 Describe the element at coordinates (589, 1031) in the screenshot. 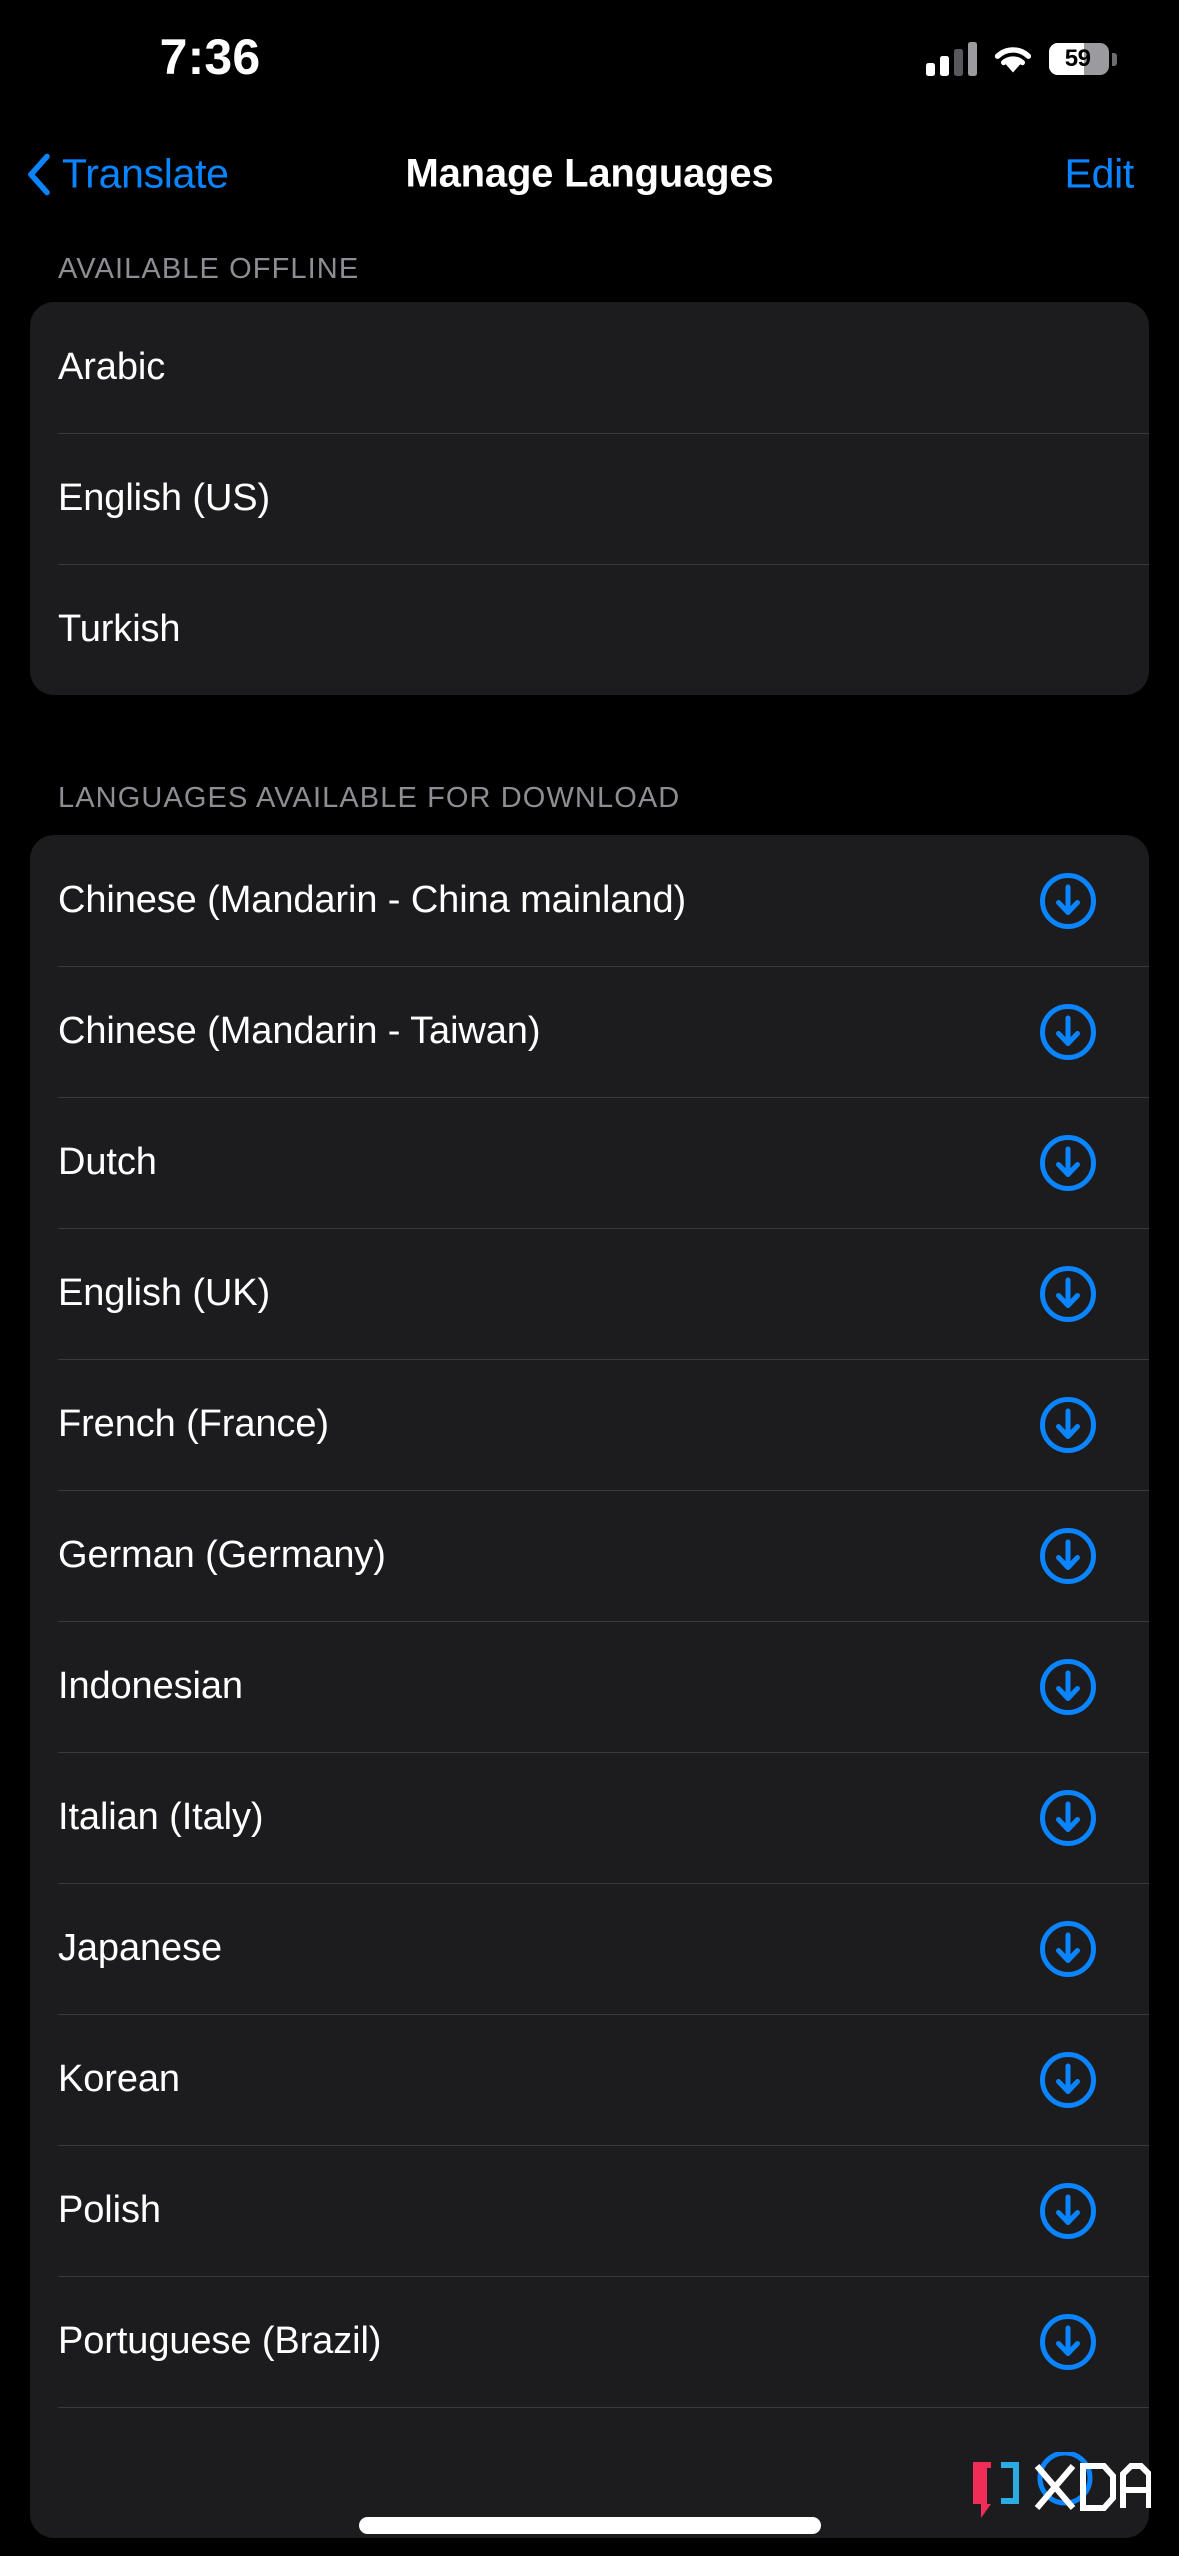

I see `list-item: Chinese (Mandarin - Taiwan)` at that location.